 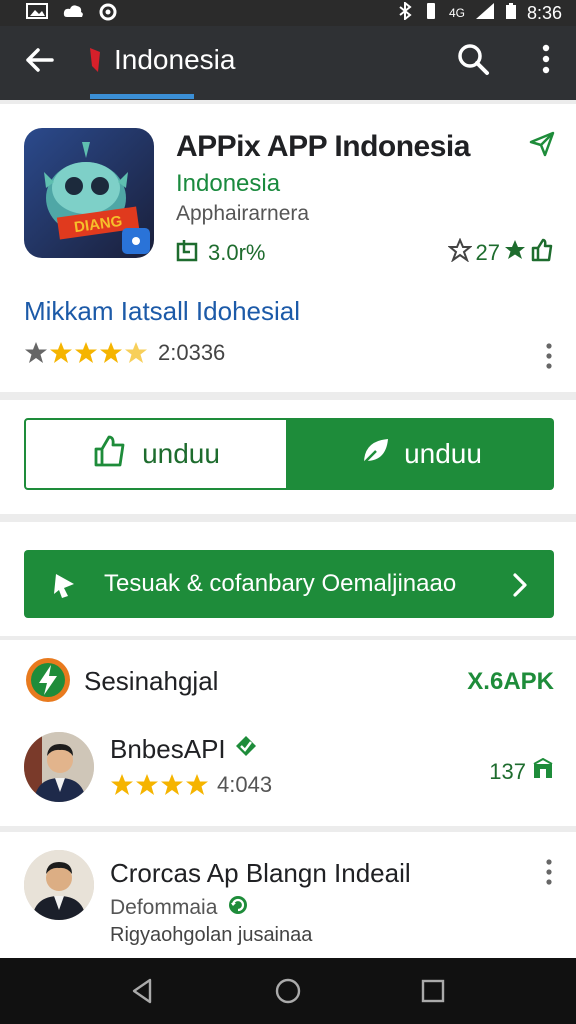 What do you see at coordinates (188, 253) in the screenshot?
I see `download-box-icon` at bounding box center [188, 253].